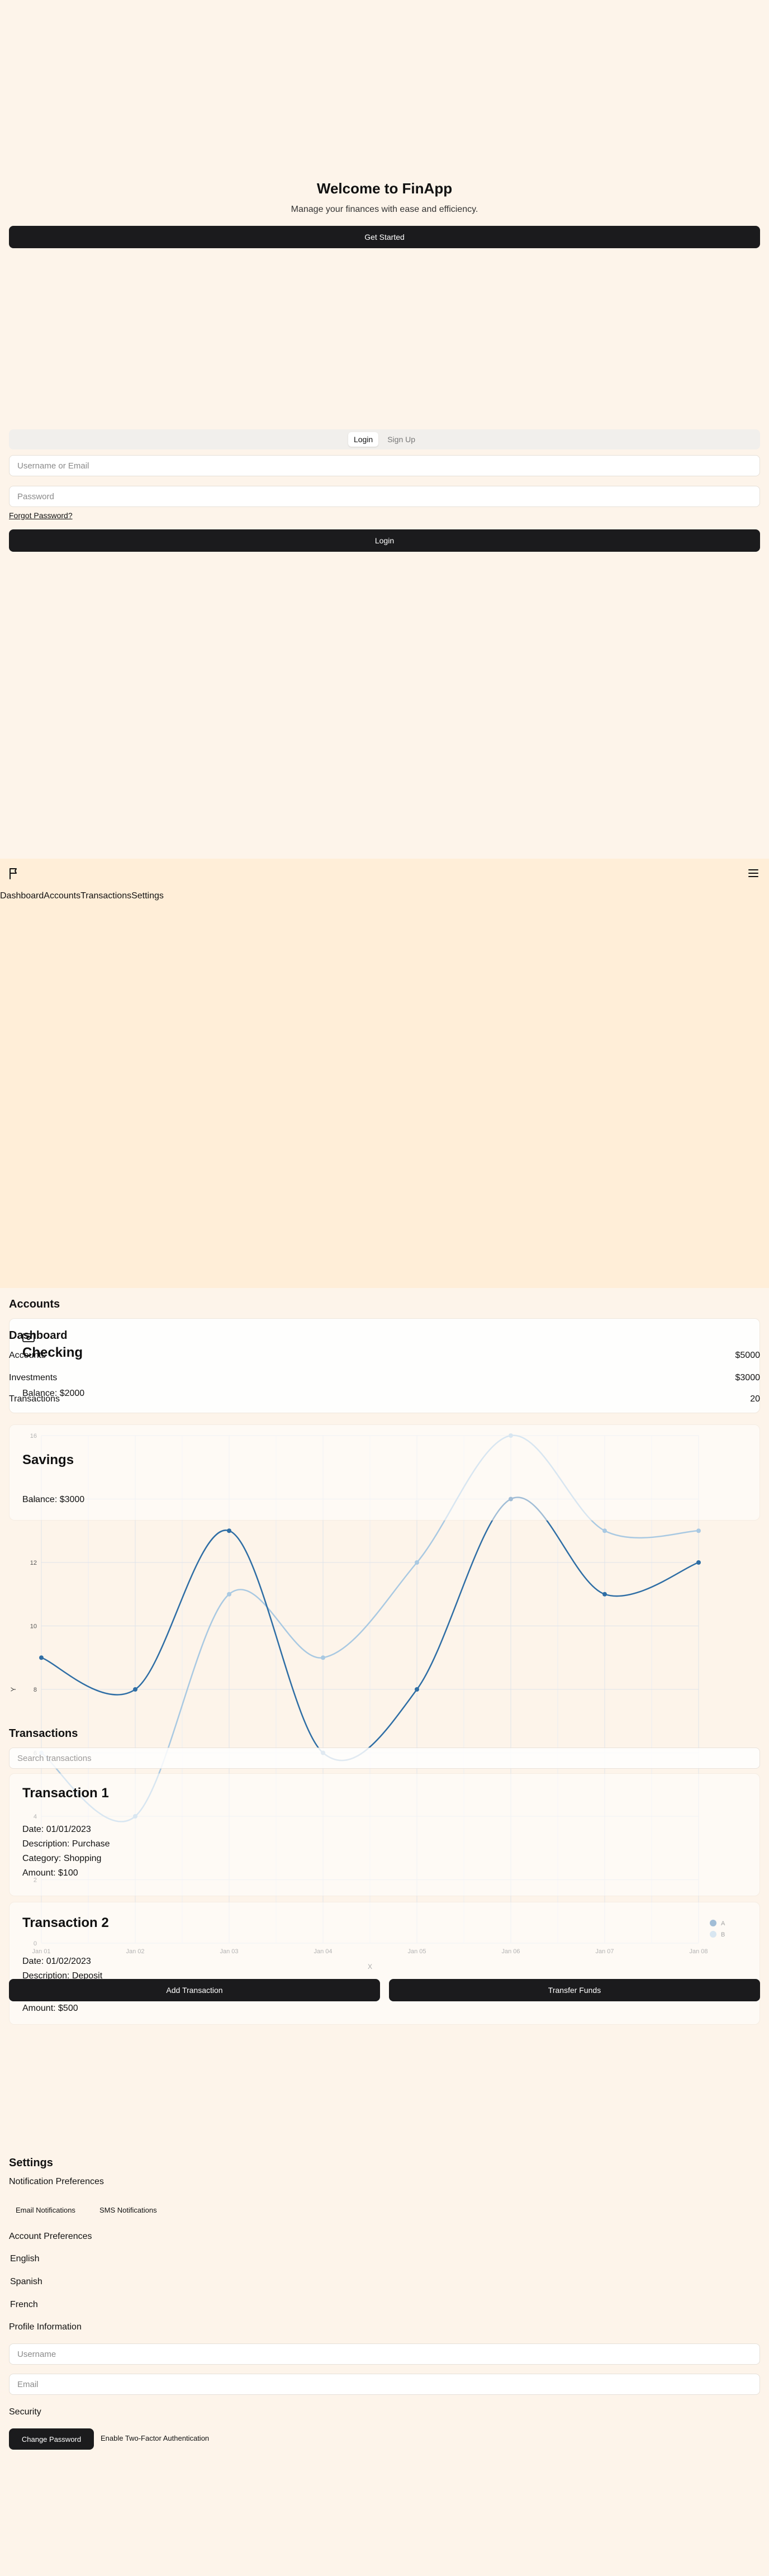 This screenshot has height=2576, width=769. I want to click on email-notifications-toggle: Email Notifications, so click(45, 2210).